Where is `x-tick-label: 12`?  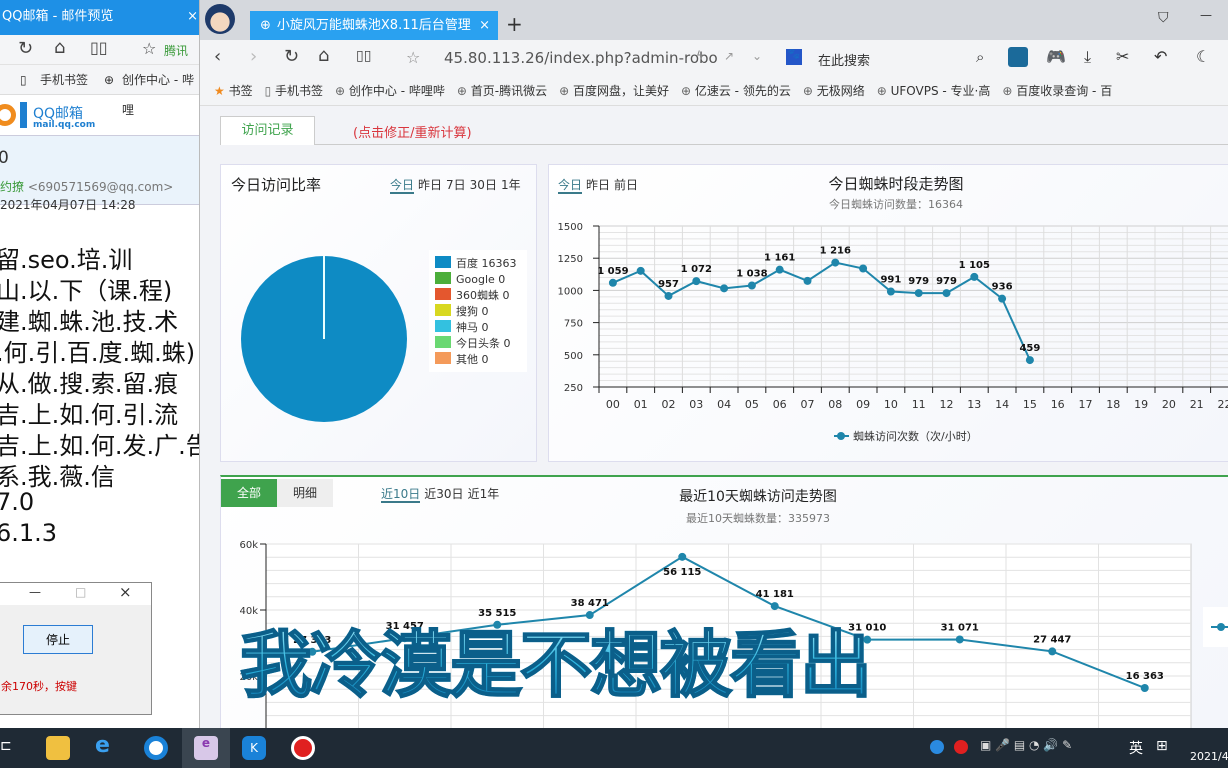
x-tick-label: 12 is located at coordinates (947, 404).